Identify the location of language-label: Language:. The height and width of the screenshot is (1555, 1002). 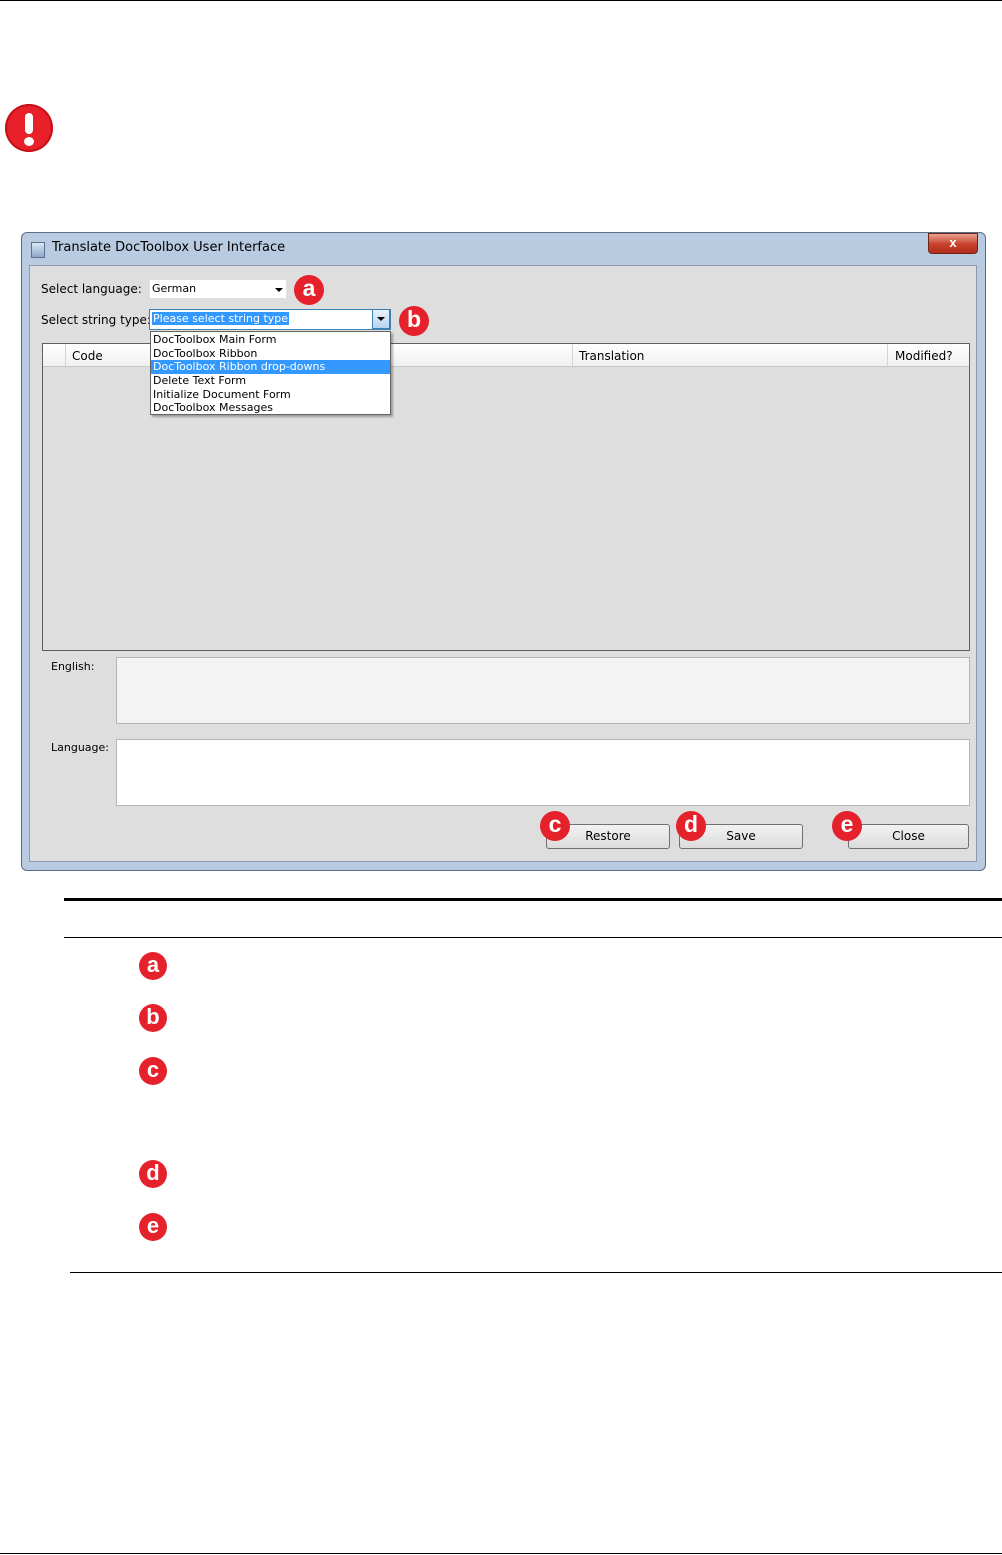
(80, 747).